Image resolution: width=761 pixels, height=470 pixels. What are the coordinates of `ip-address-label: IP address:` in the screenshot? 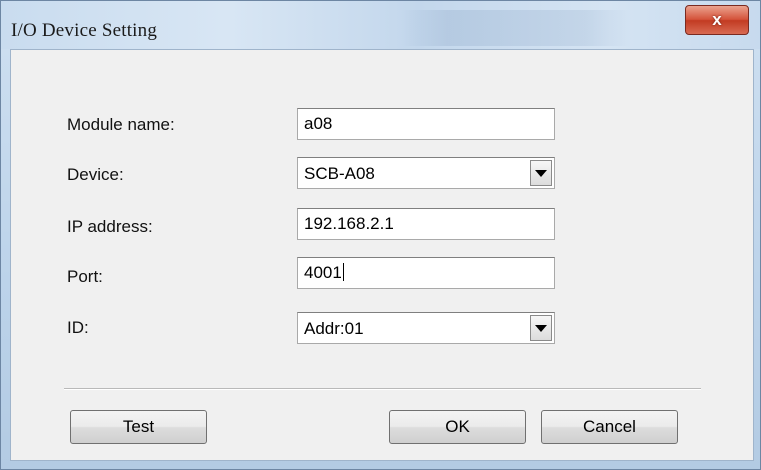 It's located at (110, 226).